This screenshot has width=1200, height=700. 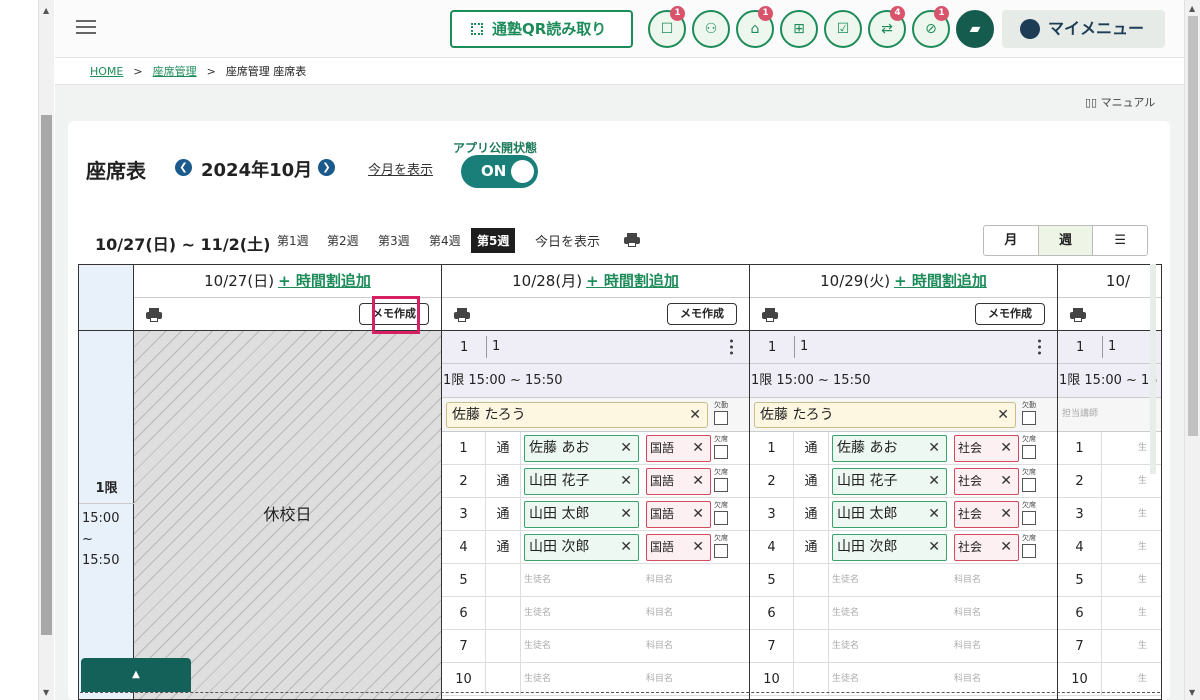 I want to click on week-tab-2: 第2週, so click(x=343, y=240).